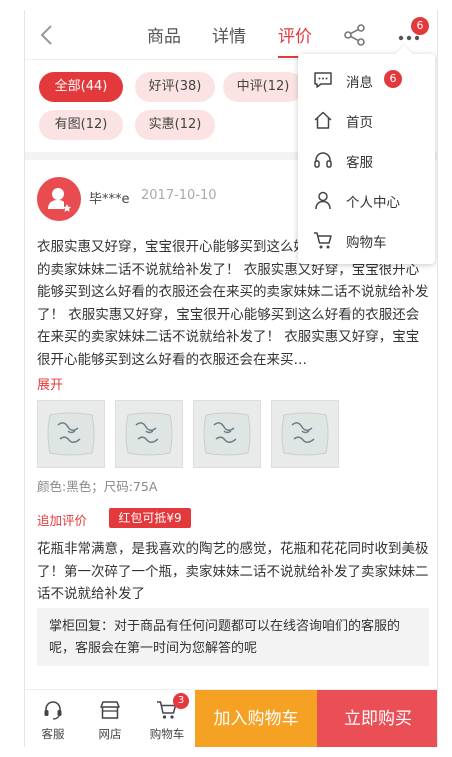 This screenshot has width=452, height=757. What do you see at coordinates (181, 701) in the screenshot?
I see `cart-badge: 3` at bounding box center [181, 701].